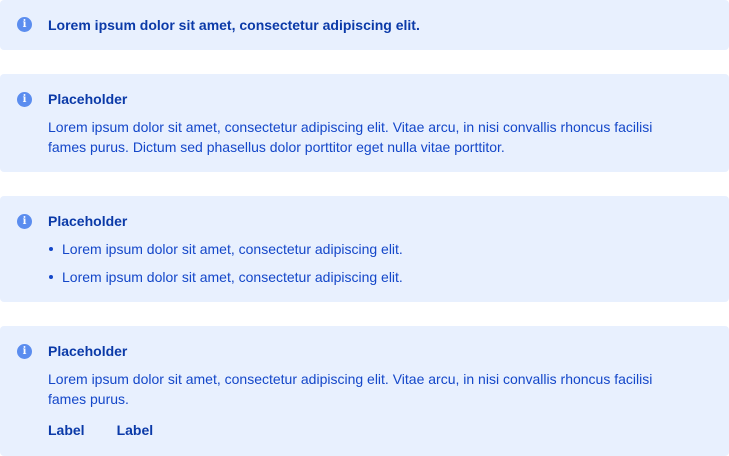 The image size is (729, 456). I want to click on alert-actions: Label Label, so click(380, 430).